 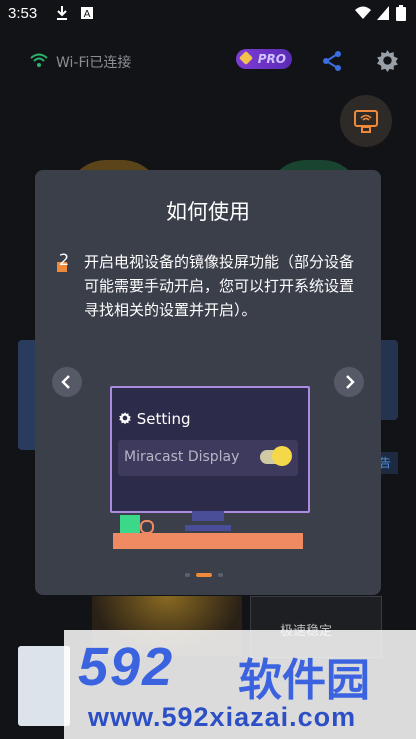 I want to click on pro-badge: PRO, so click(x=264, y=59).